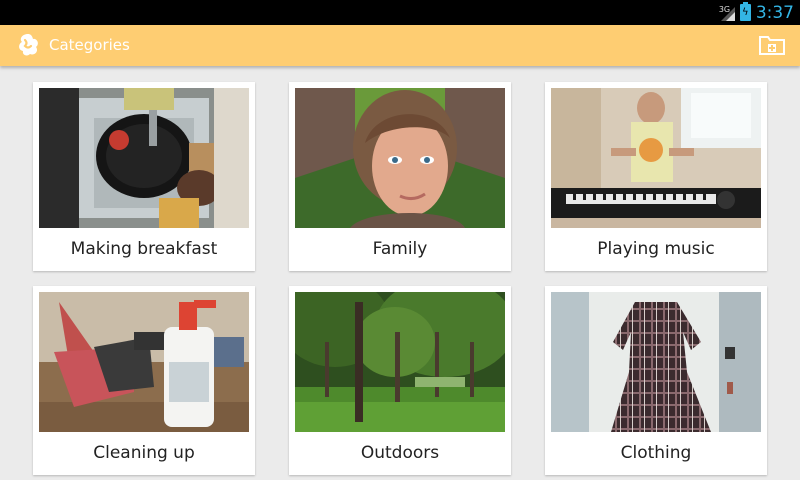 This screenshot has height=480, width=800. What do you see at coordinates (400, 45) in the screenshot?
I see `action-bar: Categories` at bounding box center [400, 45].